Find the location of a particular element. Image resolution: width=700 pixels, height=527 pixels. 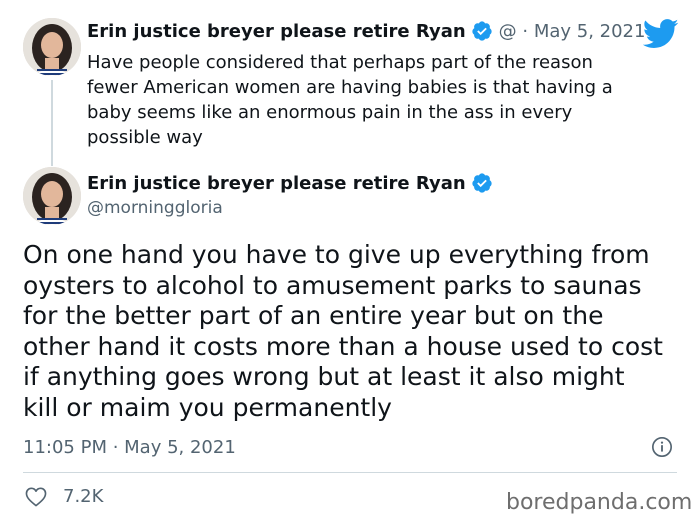

main-text-line: kill or maim you permanently is located at coordinates (207, 407).